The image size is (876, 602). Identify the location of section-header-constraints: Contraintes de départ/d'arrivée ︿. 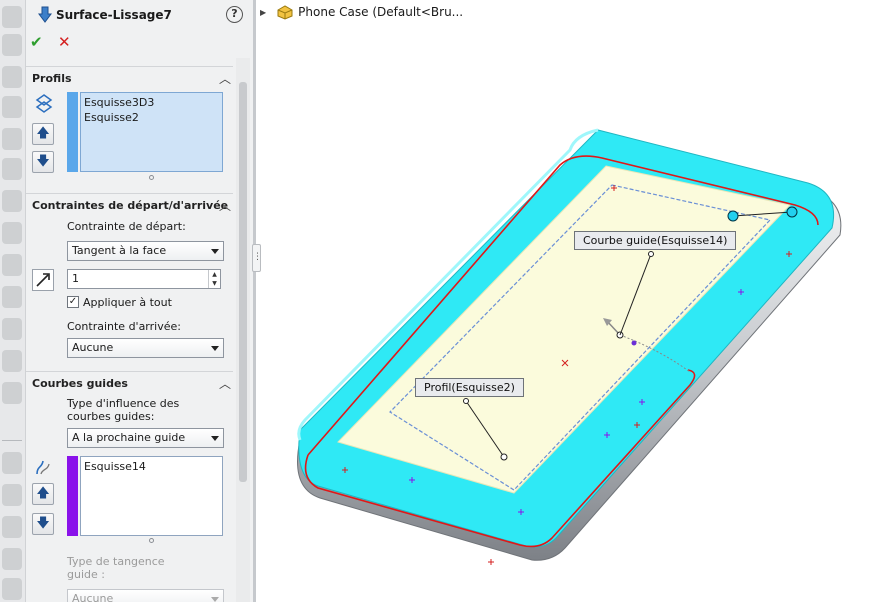
(129, 204).